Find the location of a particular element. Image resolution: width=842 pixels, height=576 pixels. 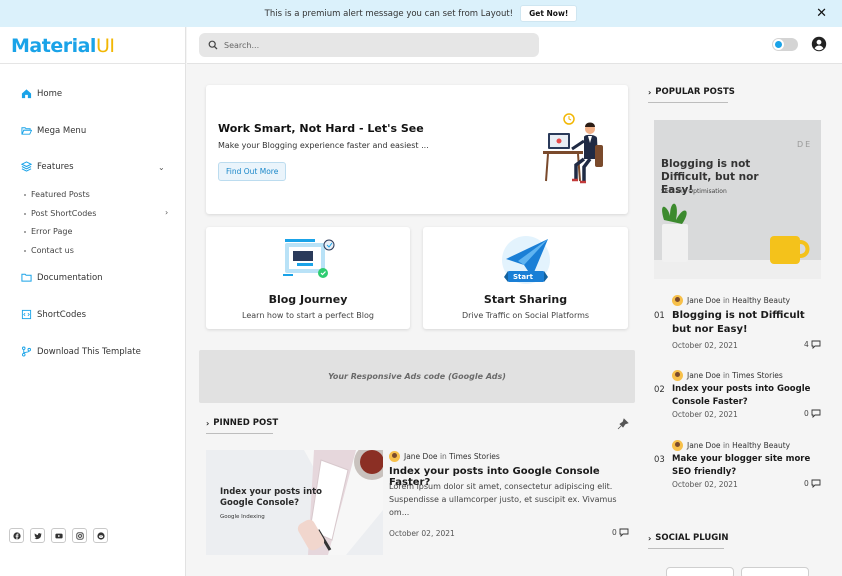

section-title: PINNED POST is located at coordinates (246, 423).